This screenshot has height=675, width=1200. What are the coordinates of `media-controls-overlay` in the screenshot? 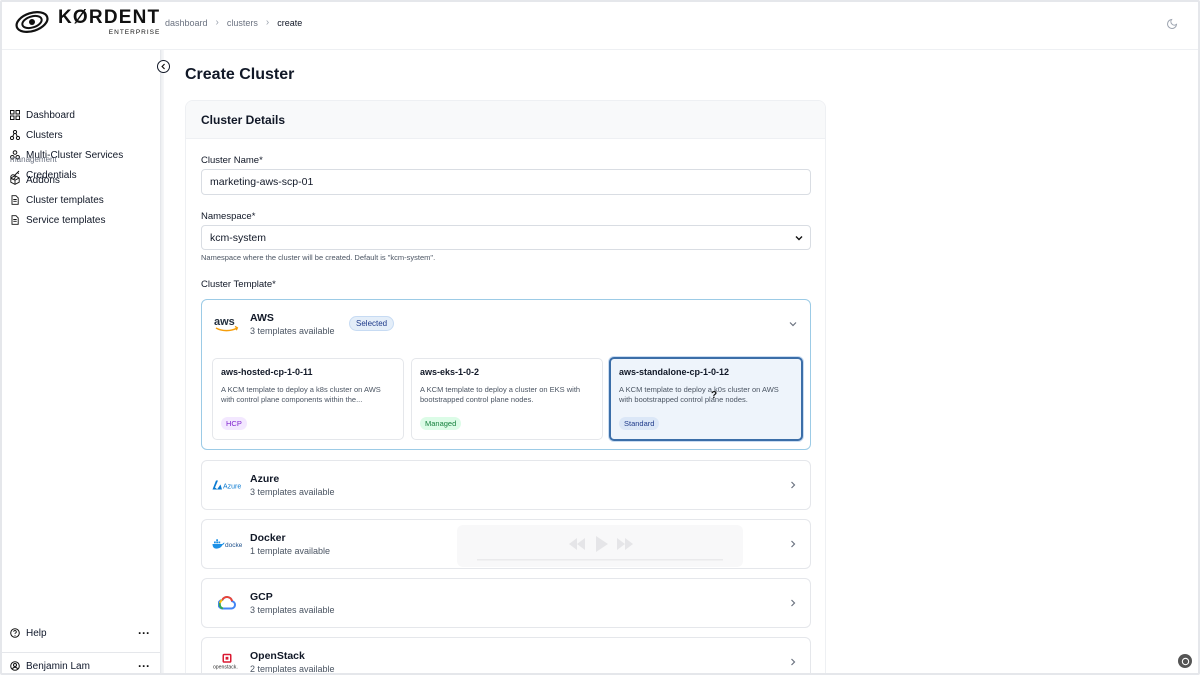 It's located at (600, 546).